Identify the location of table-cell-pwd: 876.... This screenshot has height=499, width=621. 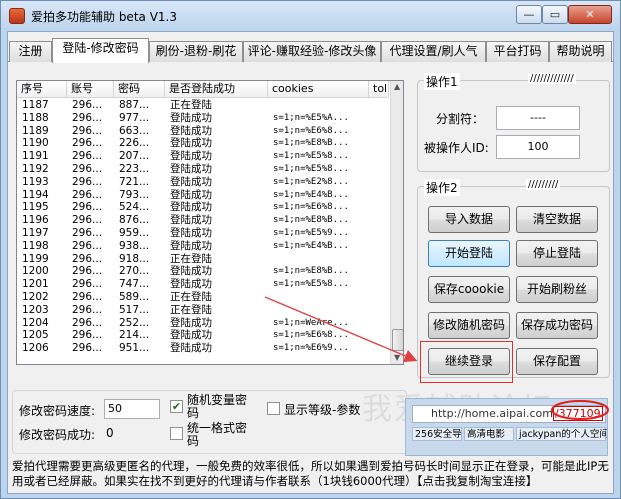
(134, 220).